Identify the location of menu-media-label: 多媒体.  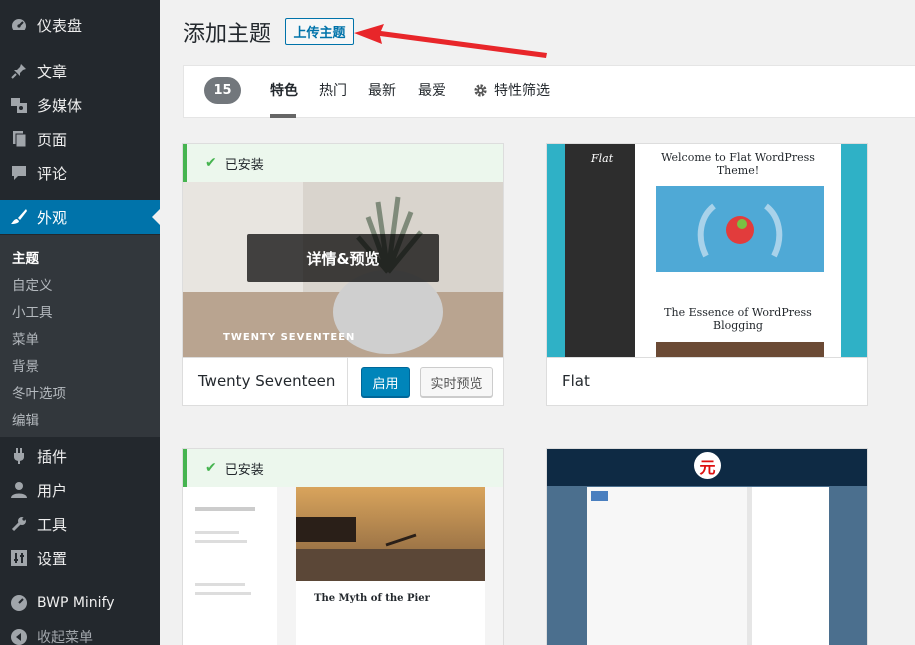
(60, 105).